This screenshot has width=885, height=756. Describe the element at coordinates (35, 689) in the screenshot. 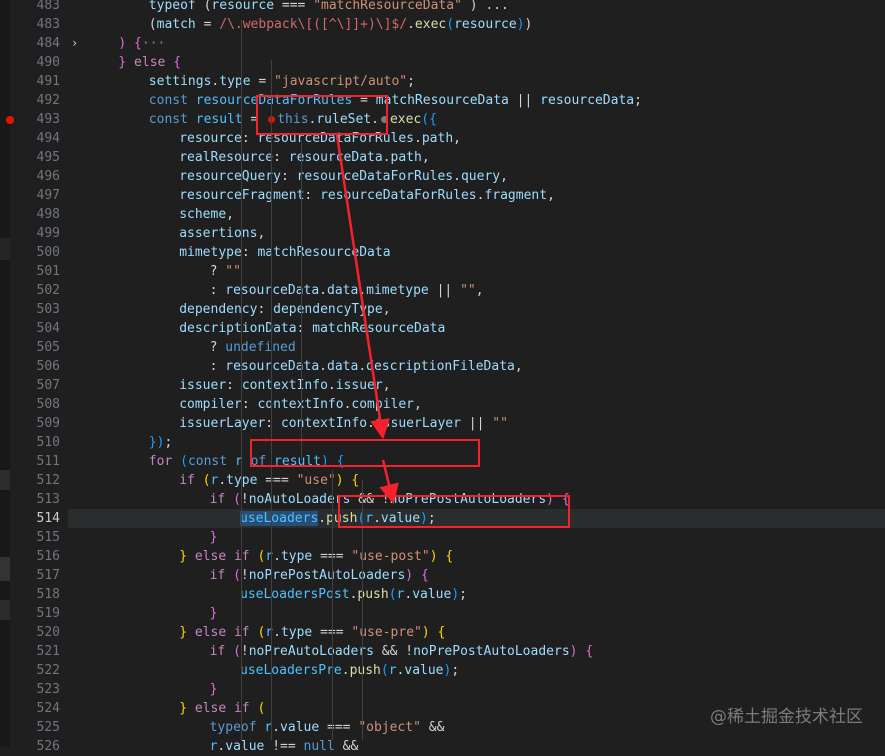

I see `line-number: 523` at that location.